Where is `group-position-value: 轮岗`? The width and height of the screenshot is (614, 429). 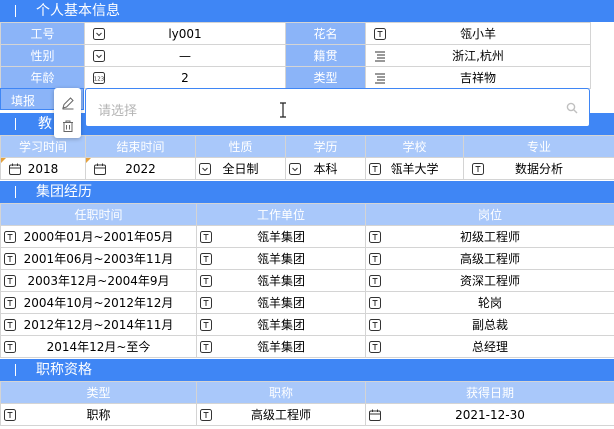
group-position-value: 轮岗 is located at coordinates (489, 303).